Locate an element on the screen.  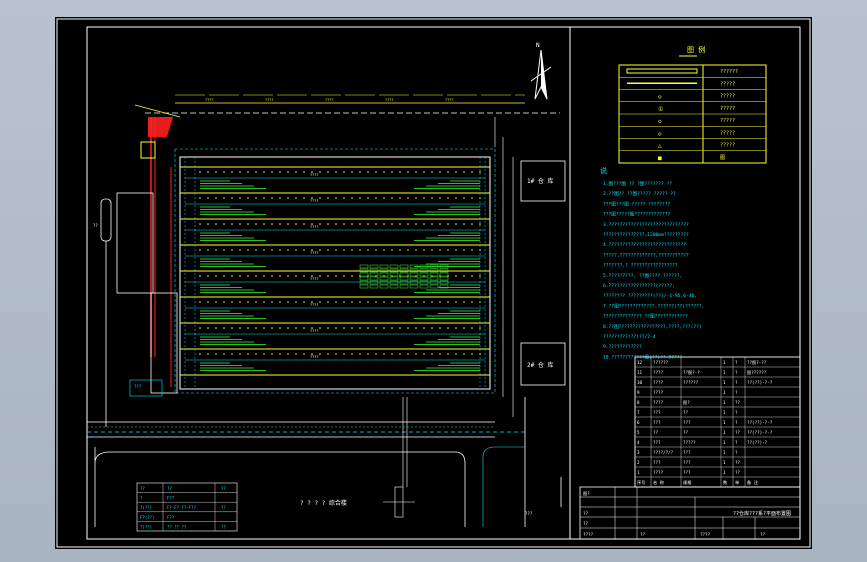
bom-cell: 11 is located at coordinates (640, 372).